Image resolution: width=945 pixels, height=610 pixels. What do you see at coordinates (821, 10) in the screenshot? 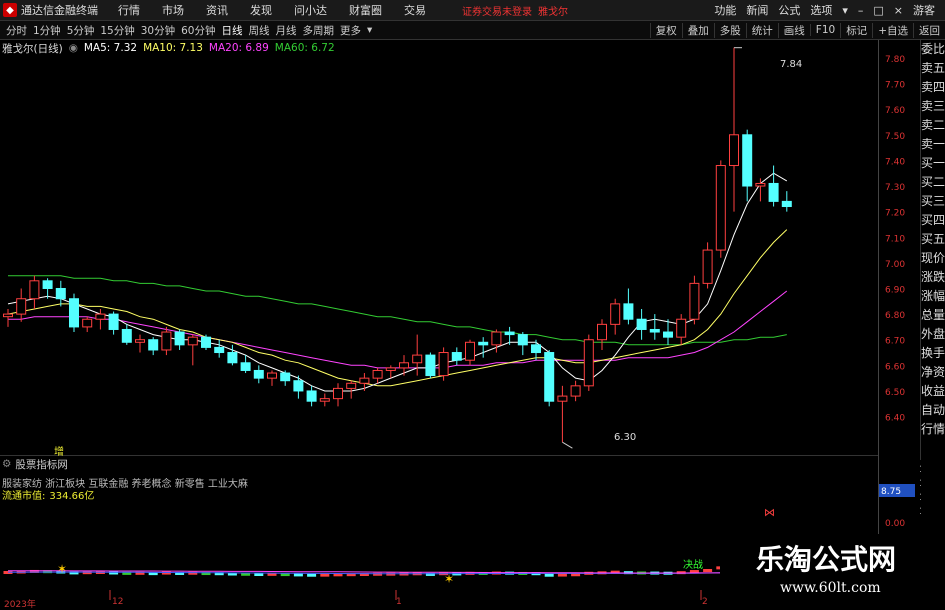
I see `menu-item-xuanxiang: 选项` at bounding box center [821, 10].